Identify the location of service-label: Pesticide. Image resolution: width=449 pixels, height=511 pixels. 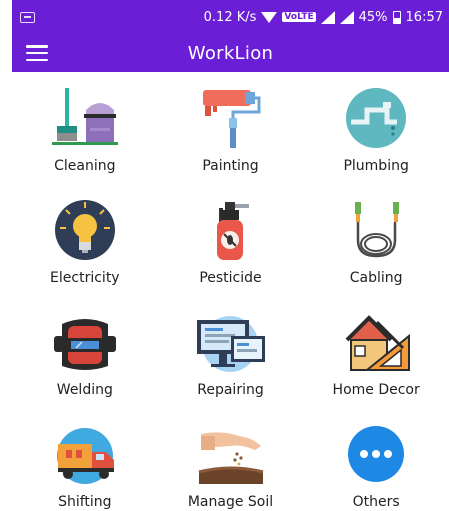
(230, 278).